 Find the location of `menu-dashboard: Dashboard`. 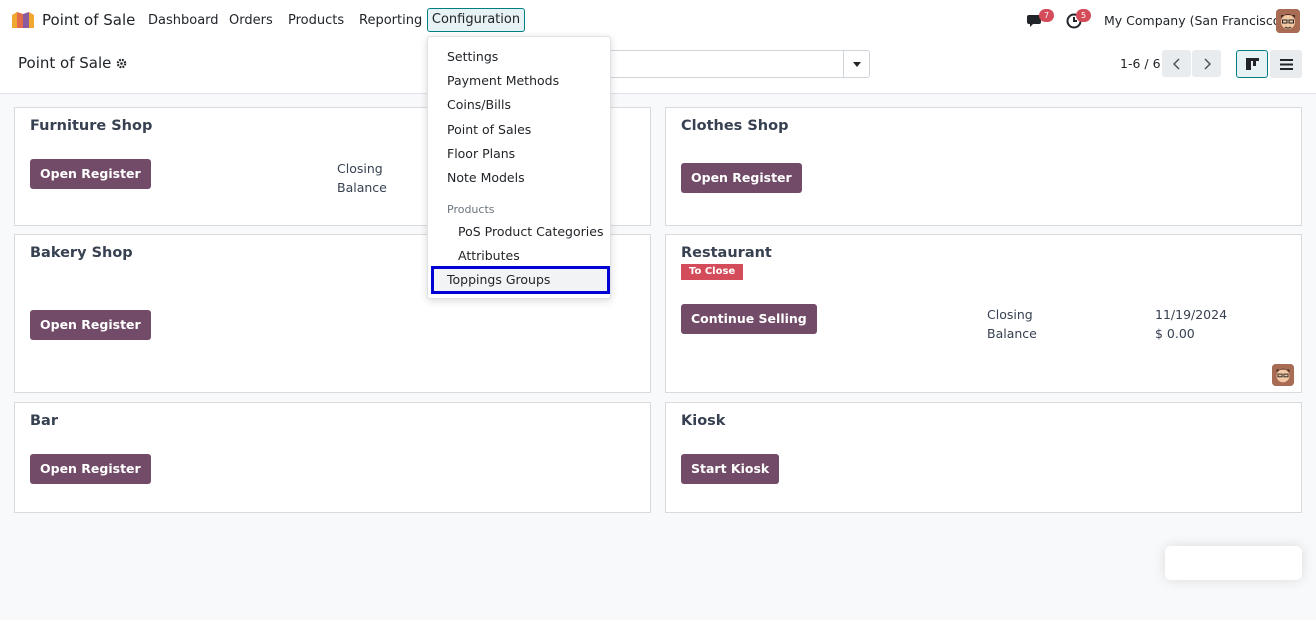

menu-dashboard: Dashboard is located at coordinates (183, 20).